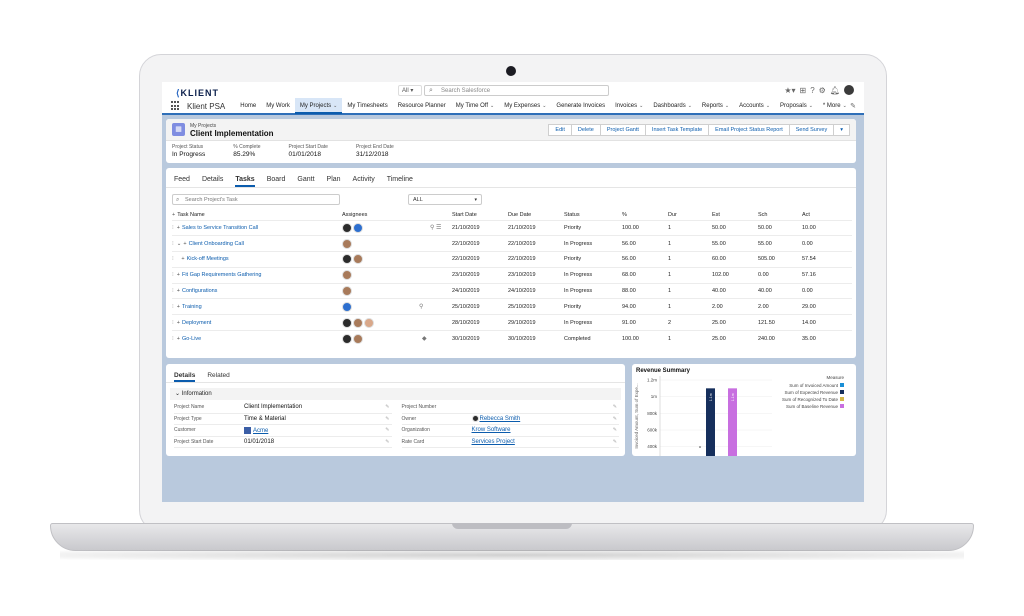 Image resolution: width=1024 pixels, height=616 pixels. Describe the element at coordinates (245, 181) in the screenshot. I see `tab-tasks: Tasks` at that location.